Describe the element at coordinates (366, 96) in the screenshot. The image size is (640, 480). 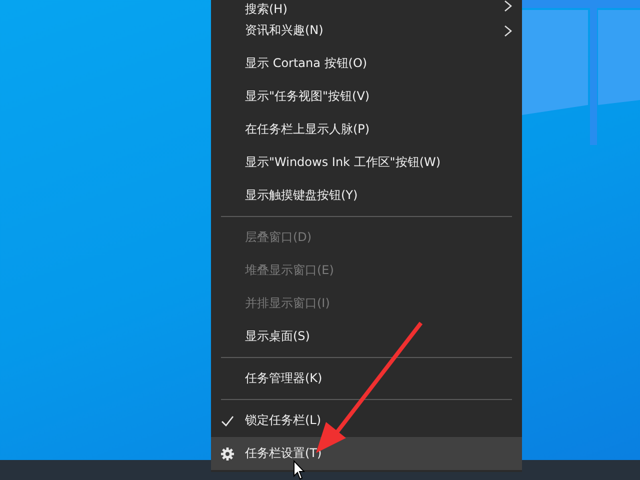
I see `menu-item: 显示"任务视图"按钮(V)` at that location.